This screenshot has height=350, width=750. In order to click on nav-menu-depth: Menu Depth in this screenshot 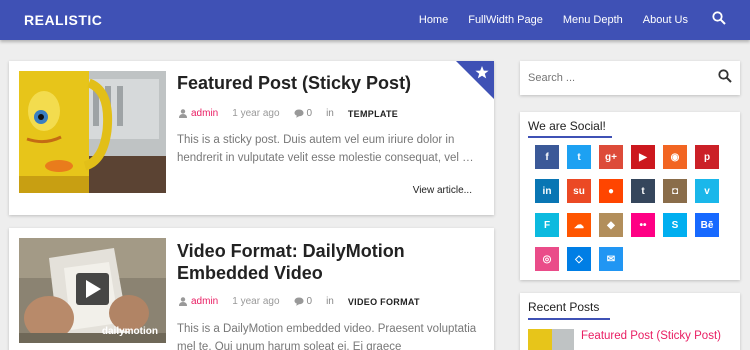, I will do `click(593, 20)`.